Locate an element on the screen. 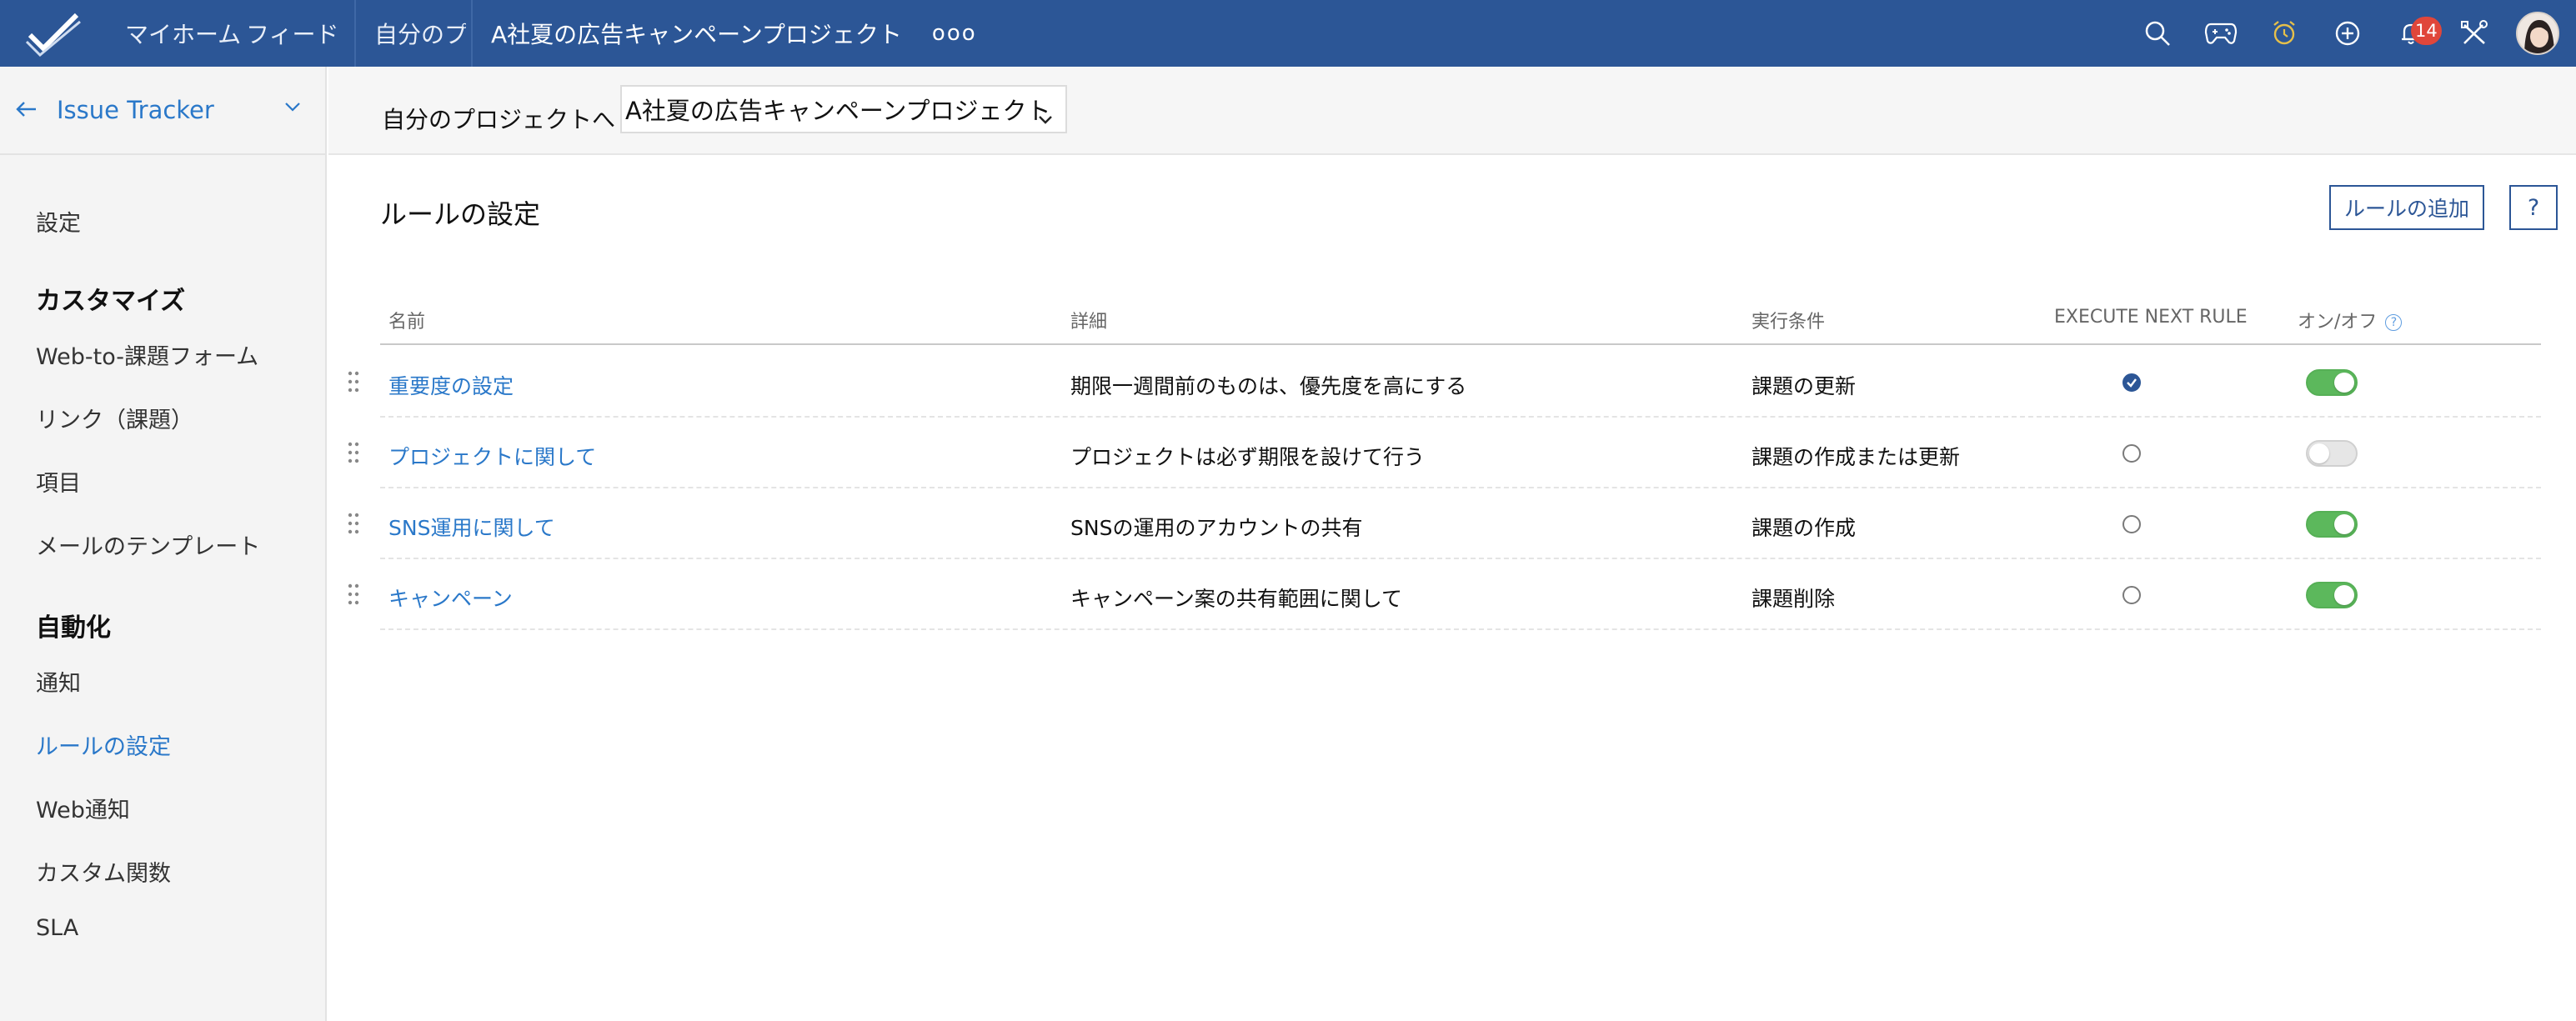 The image size is (2576, 1021). rule-detail: プロジェクトは必ず期限を設けて行う is located at coordinates (1248, 457).